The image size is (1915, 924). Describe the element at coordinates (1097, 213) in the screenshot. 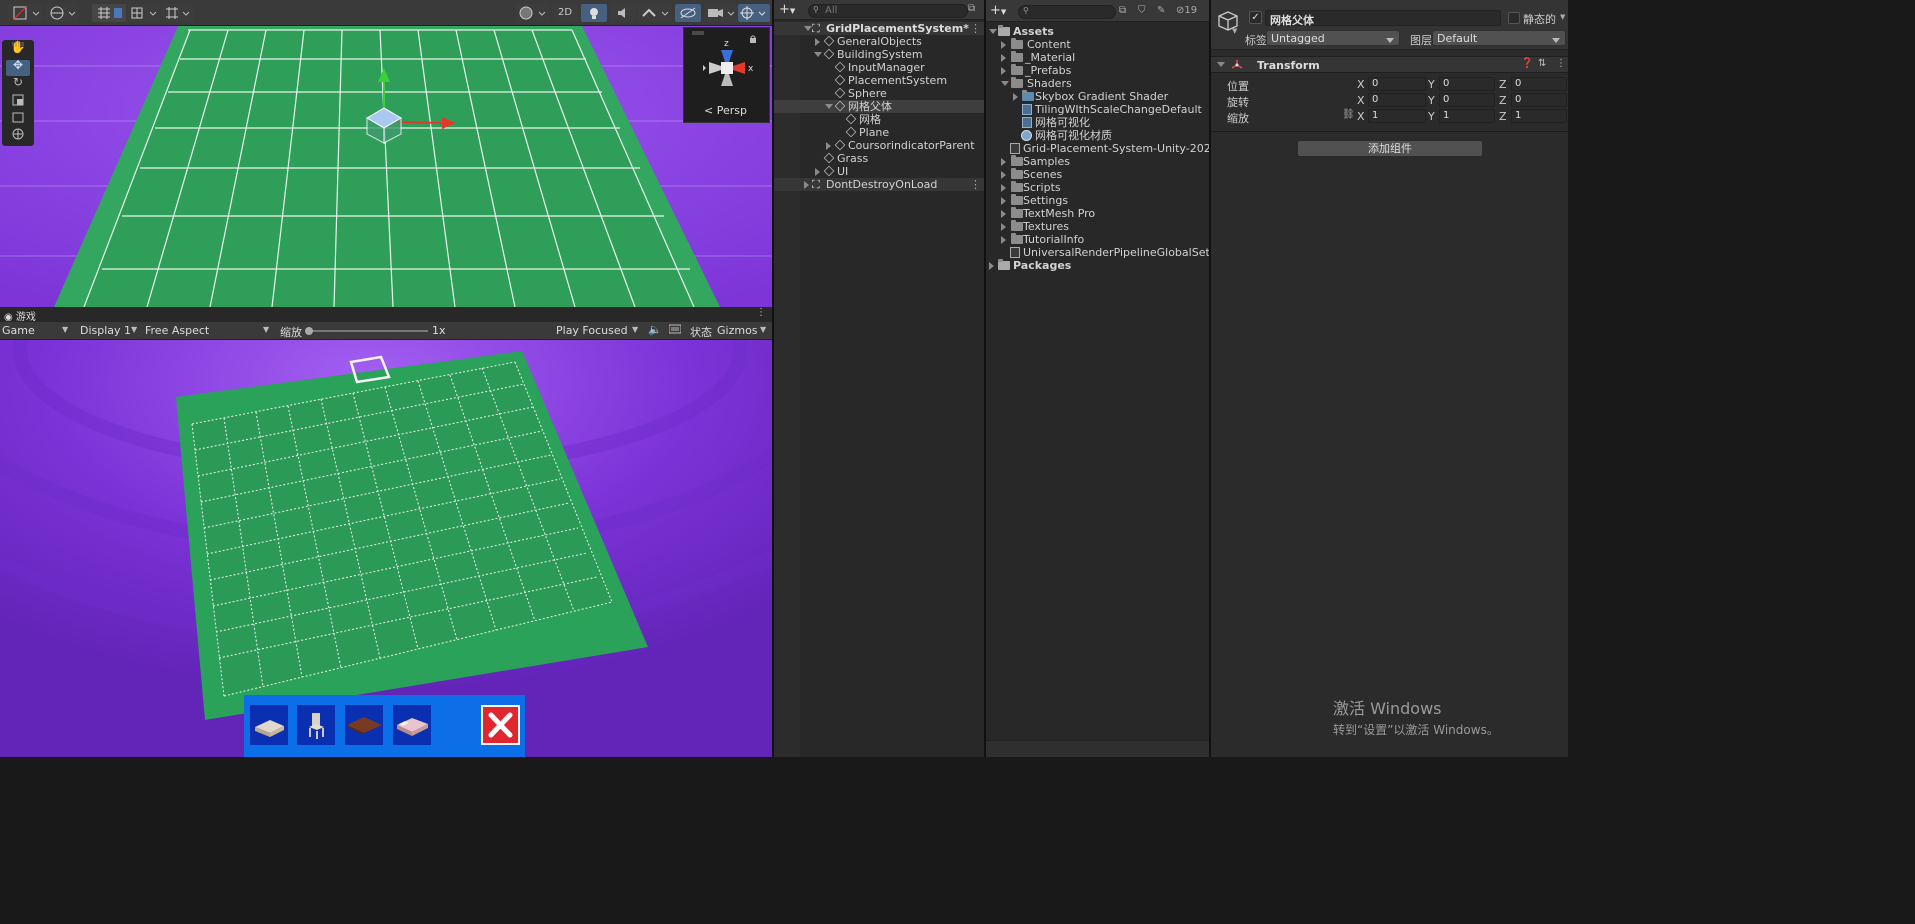

I see `project-item-textmesh-pro: TextMesh Pro` at that location.